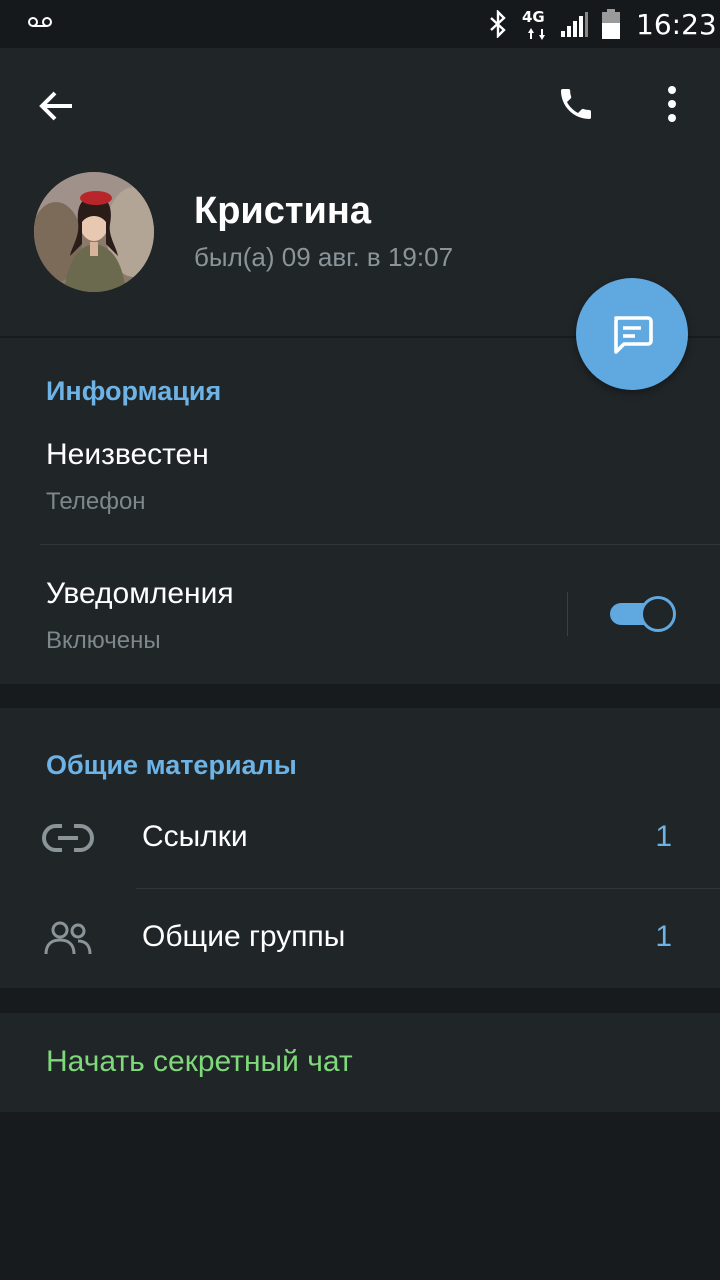  What do you see at coordinates (282, 211) in the screenshot?
I see `contact-name: Кристина` at bounding box center [282, 211].